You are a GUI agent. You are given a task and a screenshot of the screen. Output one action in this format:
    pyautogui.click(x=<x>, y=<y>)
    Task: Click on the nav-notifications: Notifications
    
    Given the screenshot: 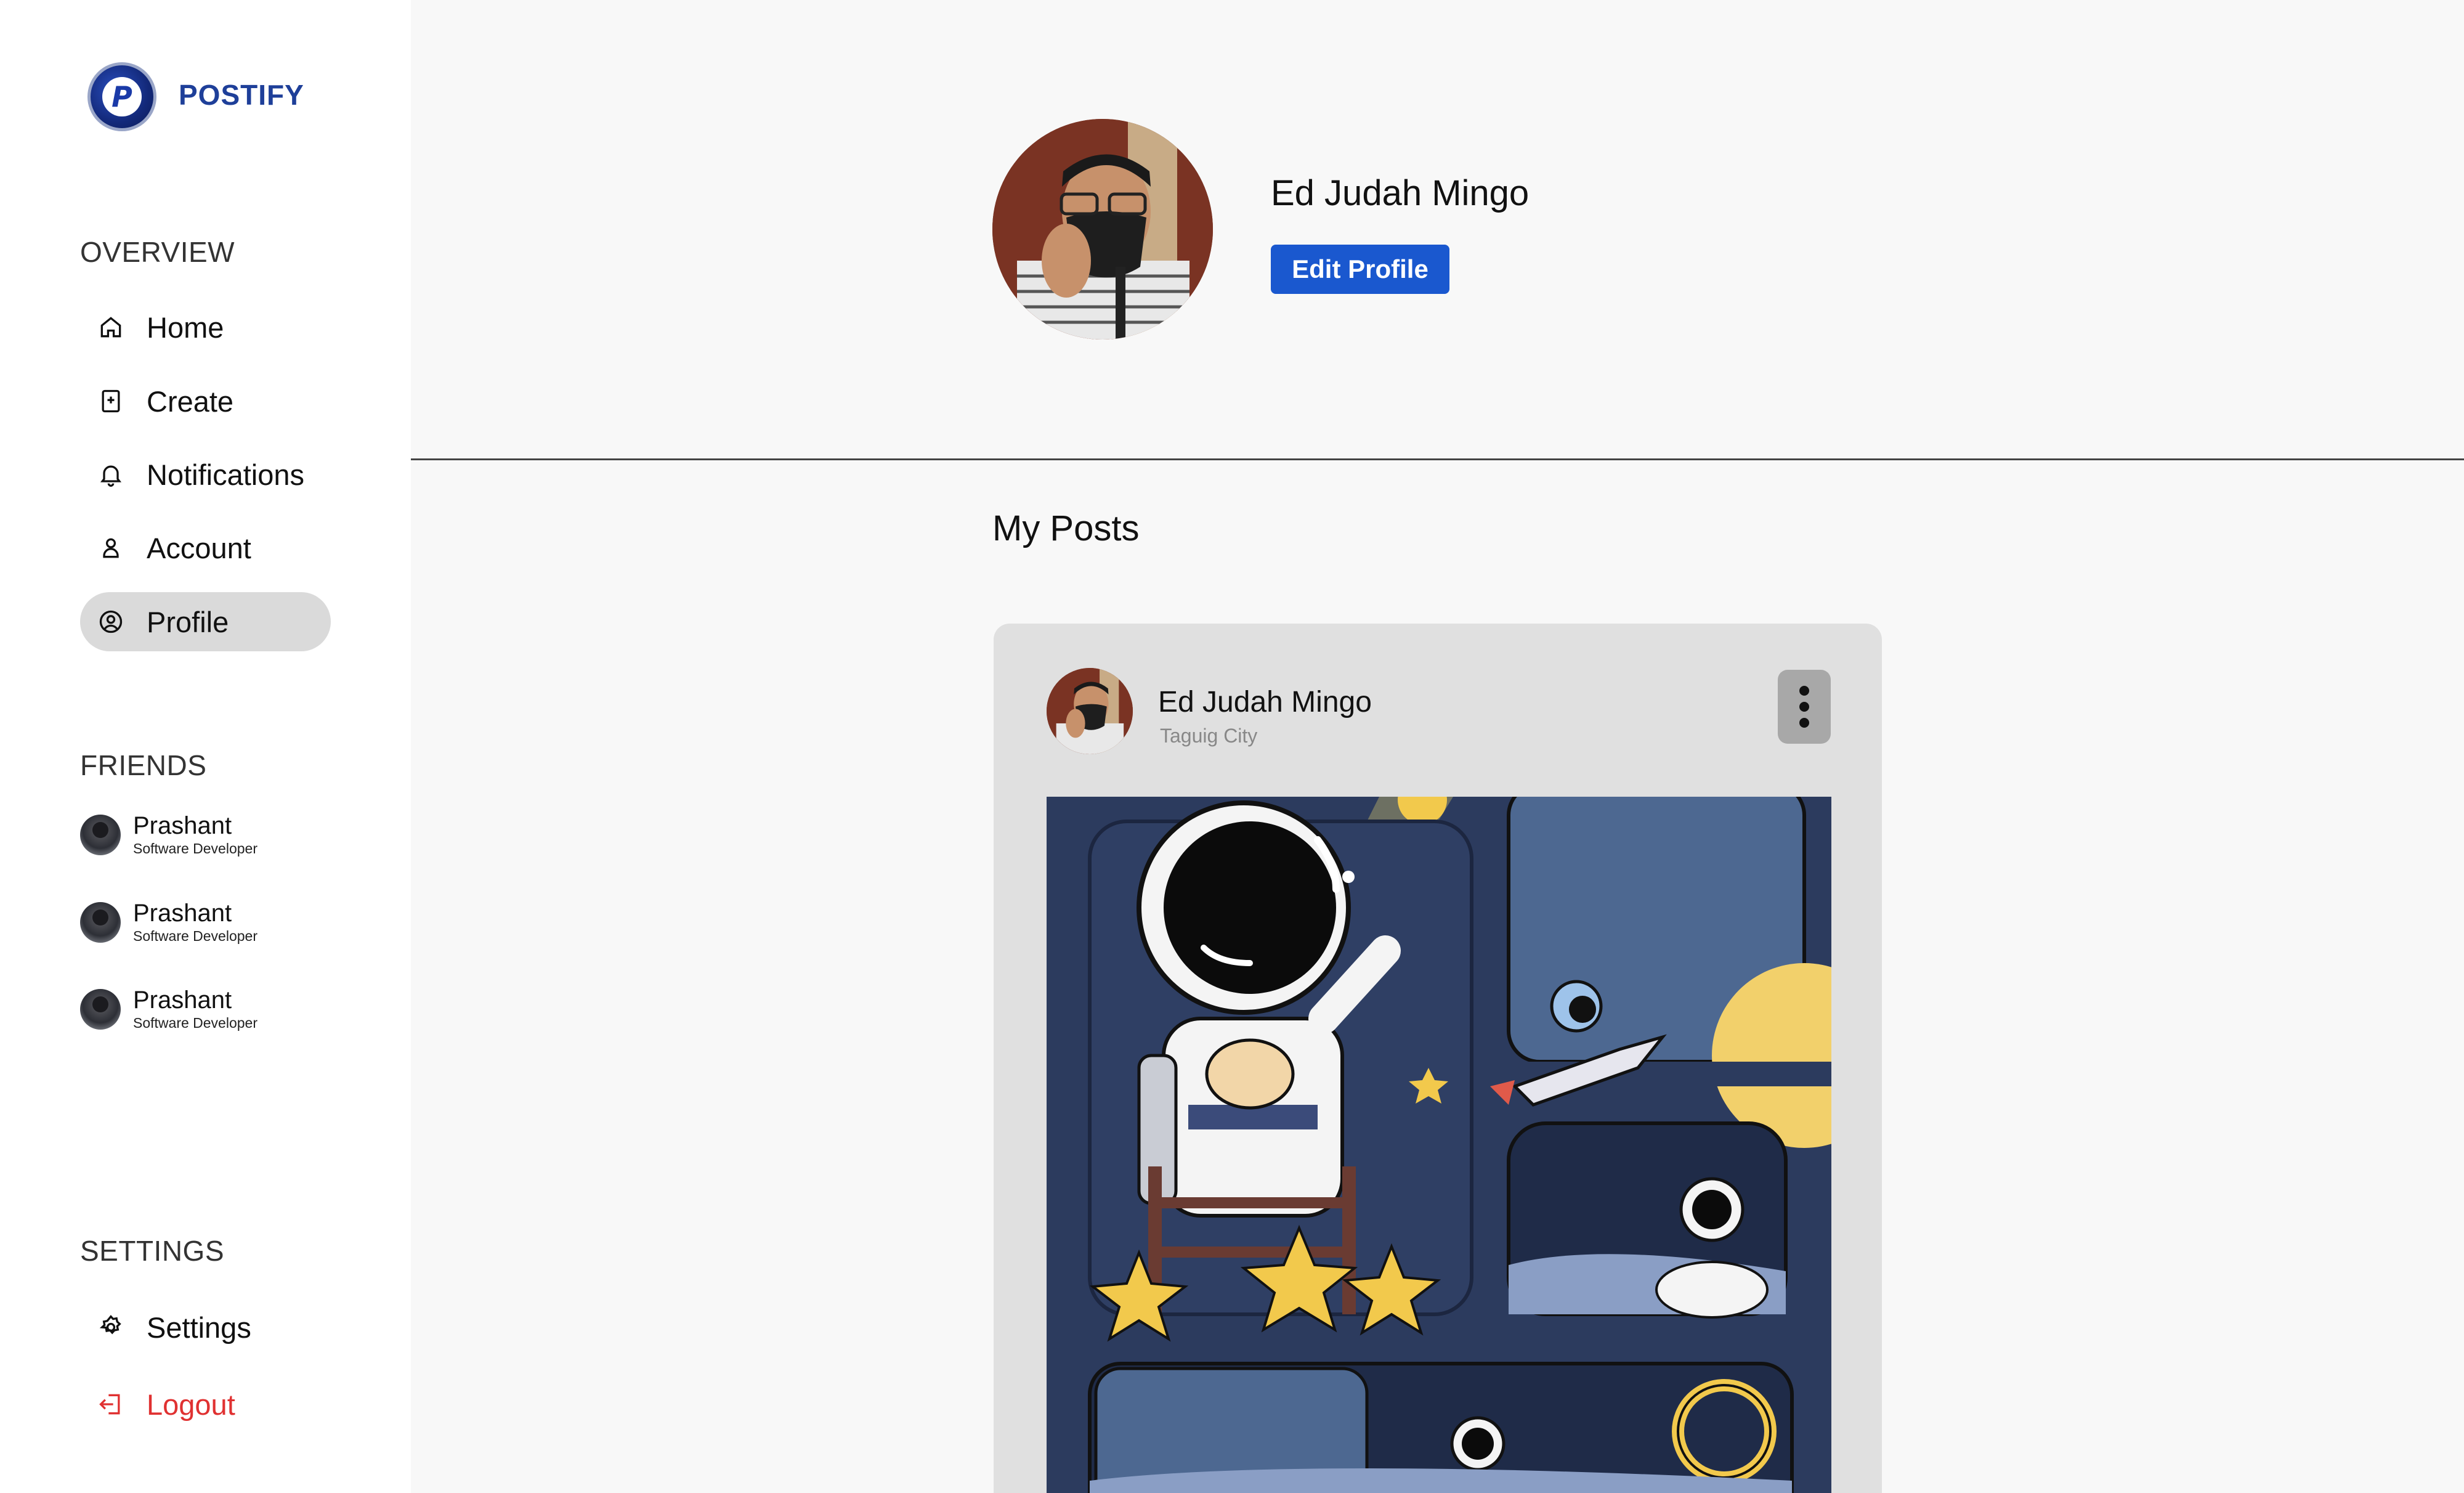 What is the action you would take?
    pyautogui.click(x=205, y=474)
    